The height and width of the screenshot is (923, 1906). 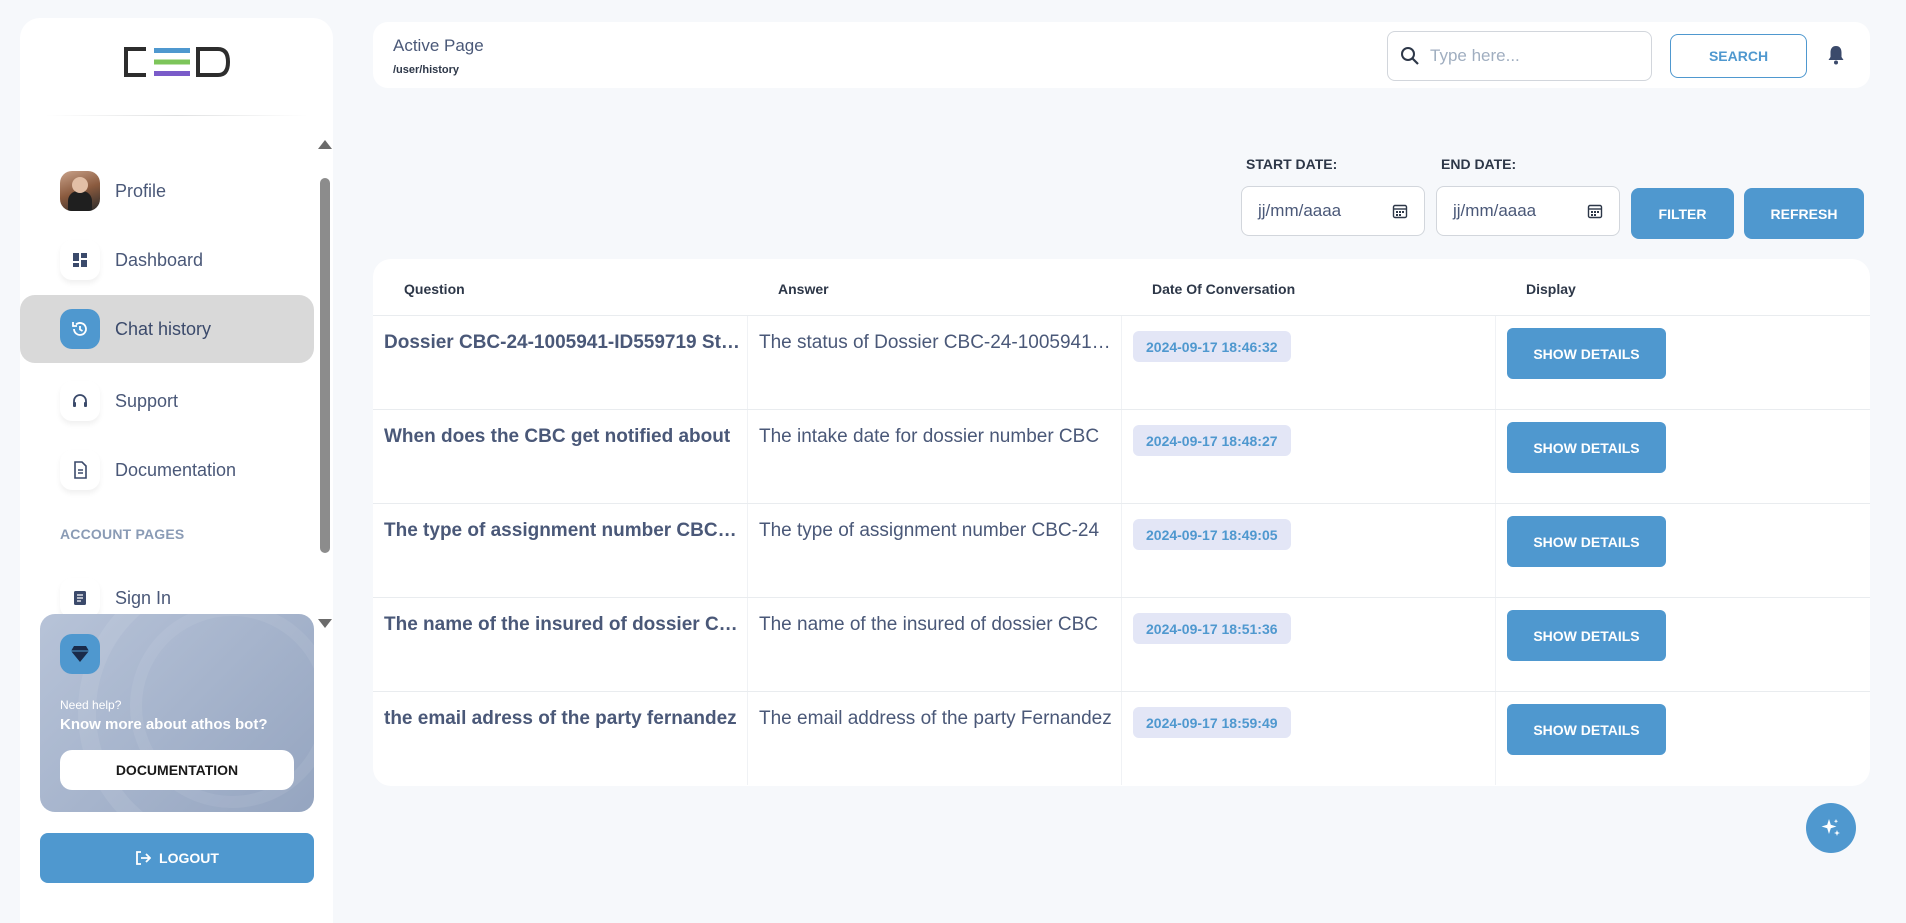 What do you see at coordinates (438, 45) in the screenshot?
I see `page-title: Active Page` at bounding box center [438, 45].